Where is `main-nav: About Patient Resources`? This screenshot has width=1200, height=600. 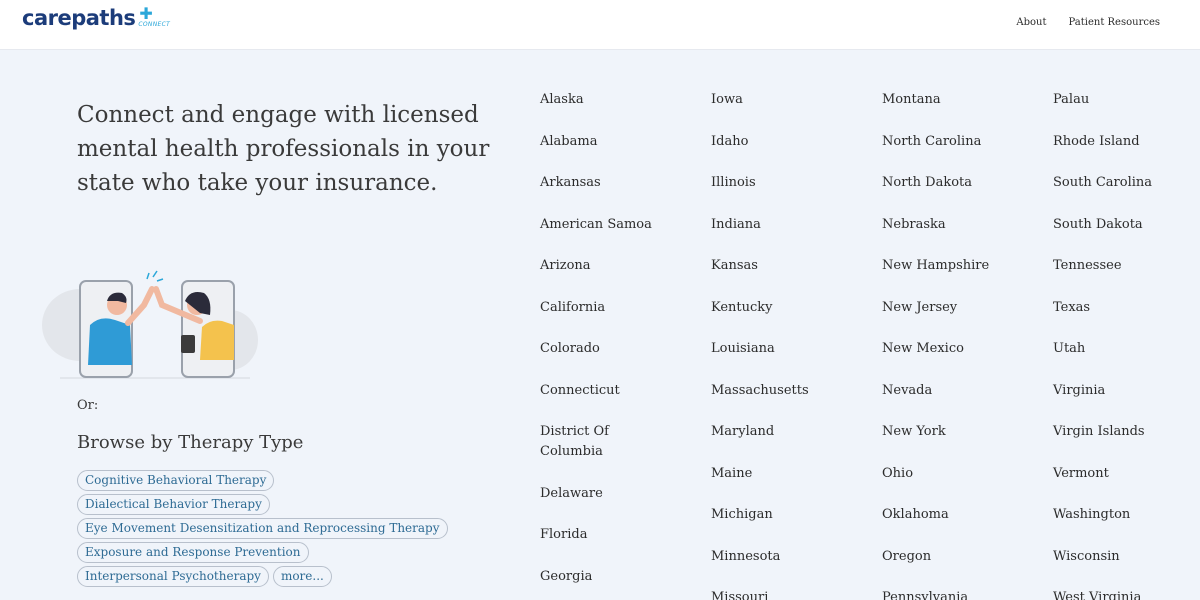
main-nav: About Patient Resources is located at coordinates (1088, 22).